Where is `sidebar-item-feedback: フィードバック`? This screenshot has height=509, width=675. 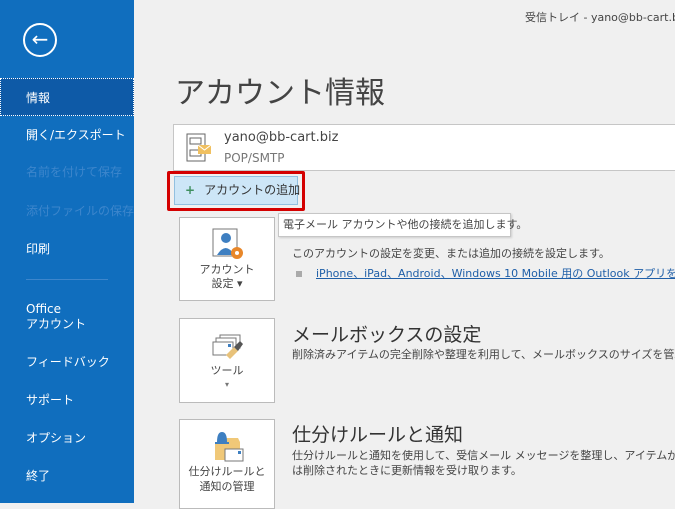 sidebar-item-feedback: フィードバック is located at coordinates (67, 362).